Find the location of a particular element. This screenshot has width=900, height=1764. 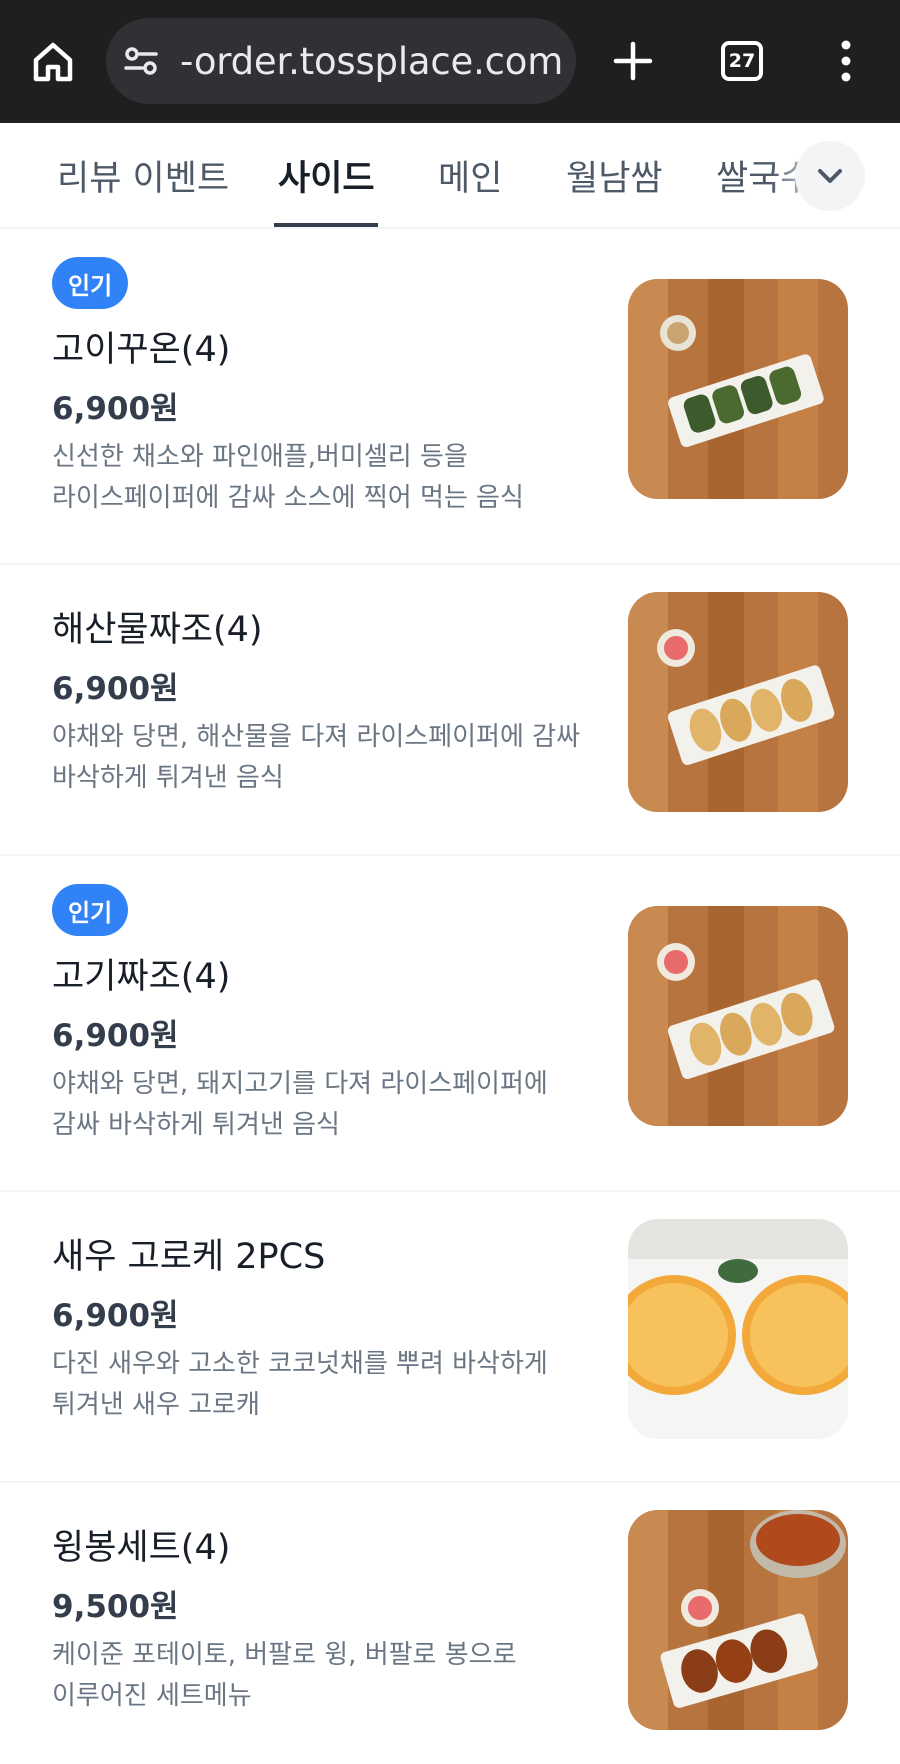

item-description: 케이준 포테이토, 버팔로 윙, 버팔로 봉으로 이루어진 세트메뉴 is located at coordinates (284, 1675).